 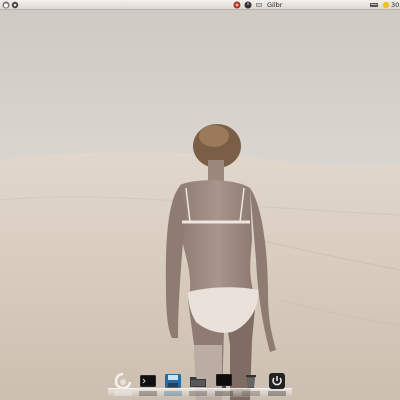 I want to click on disk-icon, so click(x=173, y=381).